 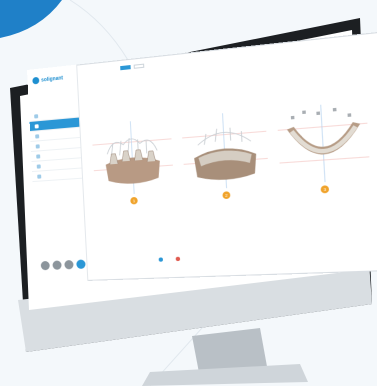 I want to click on app-logo: solignant, so click(x=47, y=79).